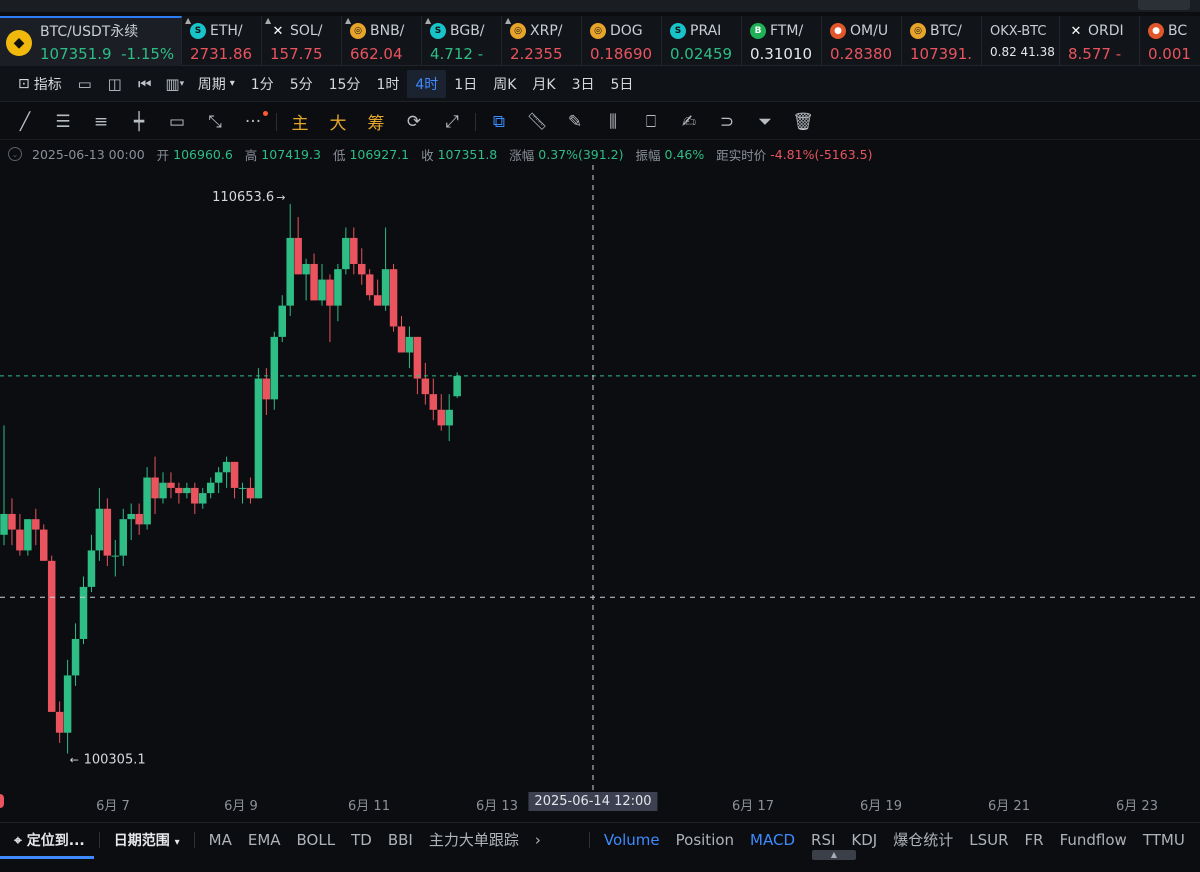 Image resolution: width=1200 pixels, height=872 pixels. Describe the element at coordinates (400, 840) in the screenshot. I see `indicator-bbi: BBI` at that location.